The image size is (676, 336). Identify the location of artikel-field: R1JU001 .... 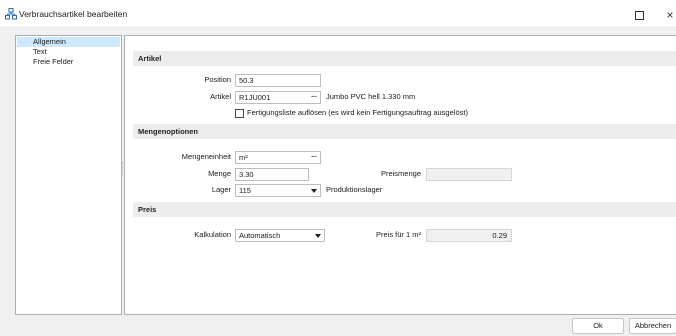
(278, 97).